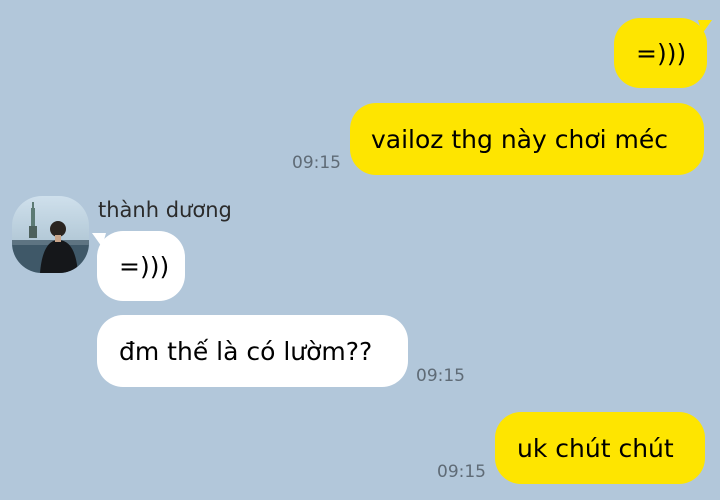 The height and width of the screenshot is (500, 720). I want to click on message-bubble-outgoing: vailoz thg này chơi méc, so click(527, 139).